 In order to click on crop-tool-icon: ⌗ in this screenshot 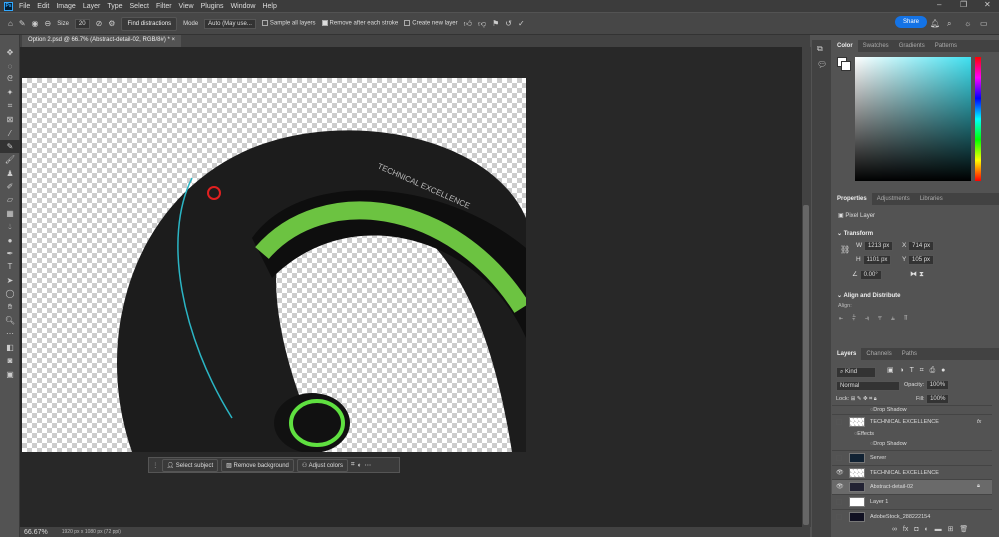, I will do `click(10, 106)`.